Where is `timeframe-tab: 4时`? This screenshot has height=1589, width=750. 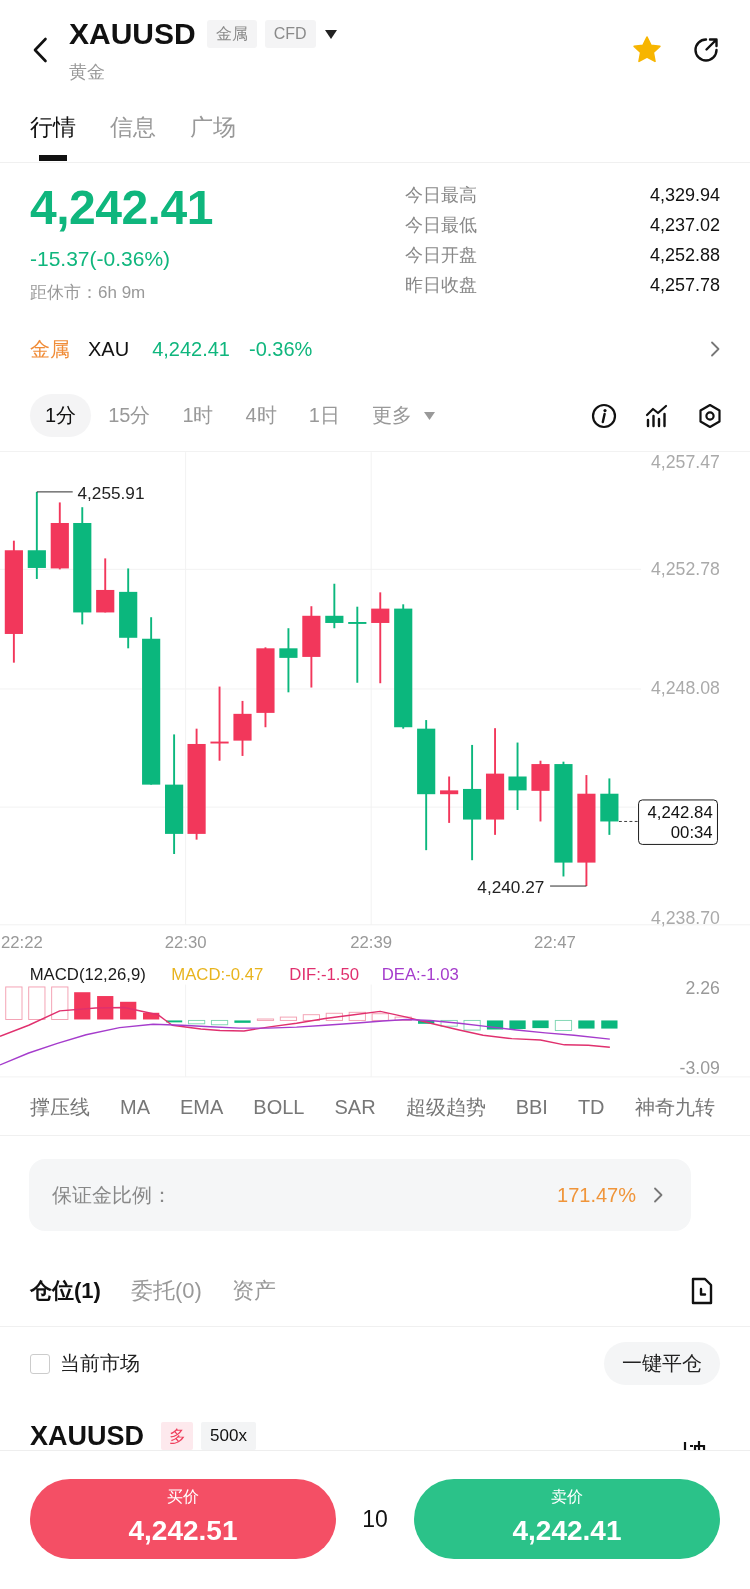 timeframe-tab: 4时 is located at coordinates (261, 415).